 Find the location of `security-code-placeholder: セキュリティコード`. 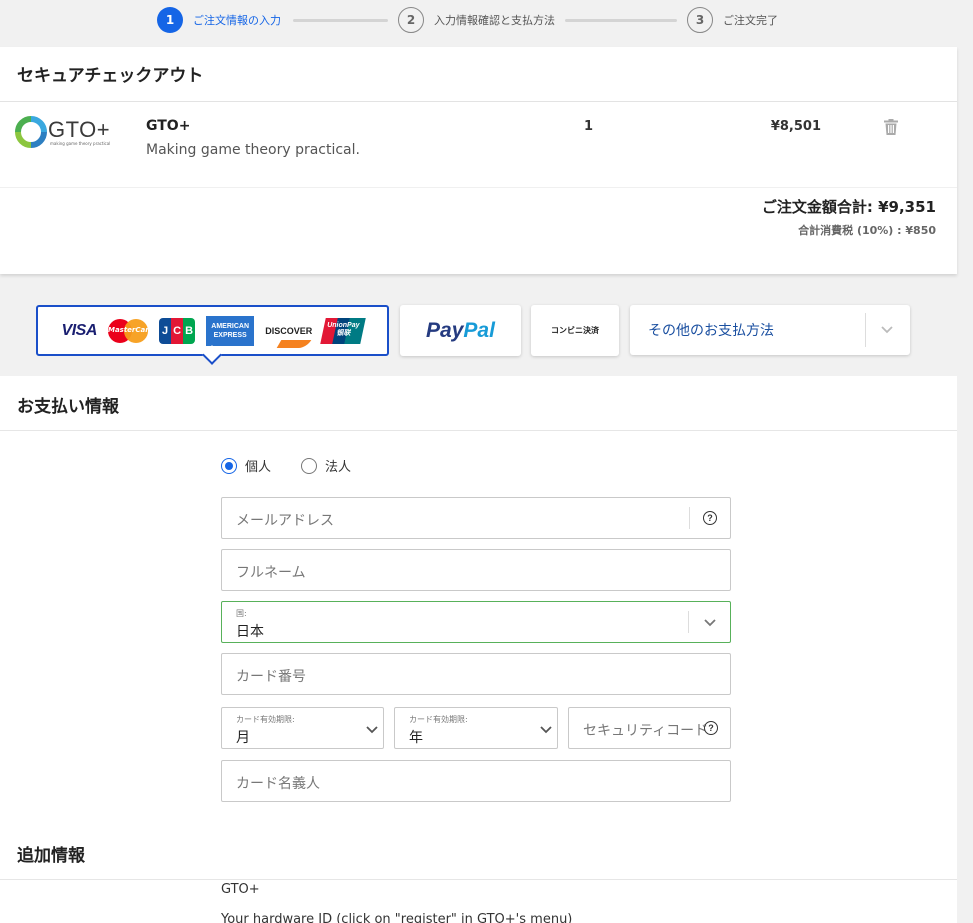

security-code-placeholder: セキュリティコード is located at coordinates (646, 731).